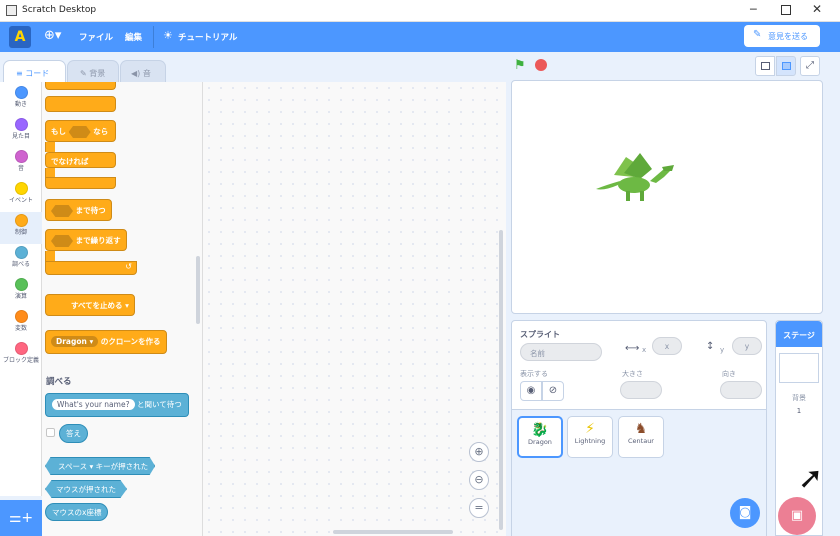  I want to click on pencil-icon: ✎, so click(757, 34).